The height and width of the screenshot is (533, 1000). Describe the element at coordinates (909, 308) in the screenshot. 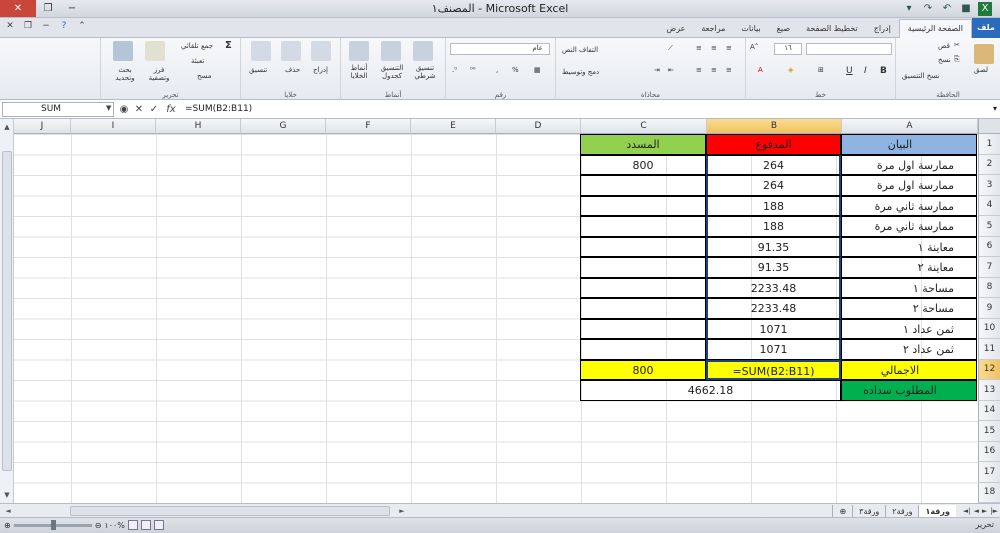

I see `cell-A9: مساحة ٢` at that location.